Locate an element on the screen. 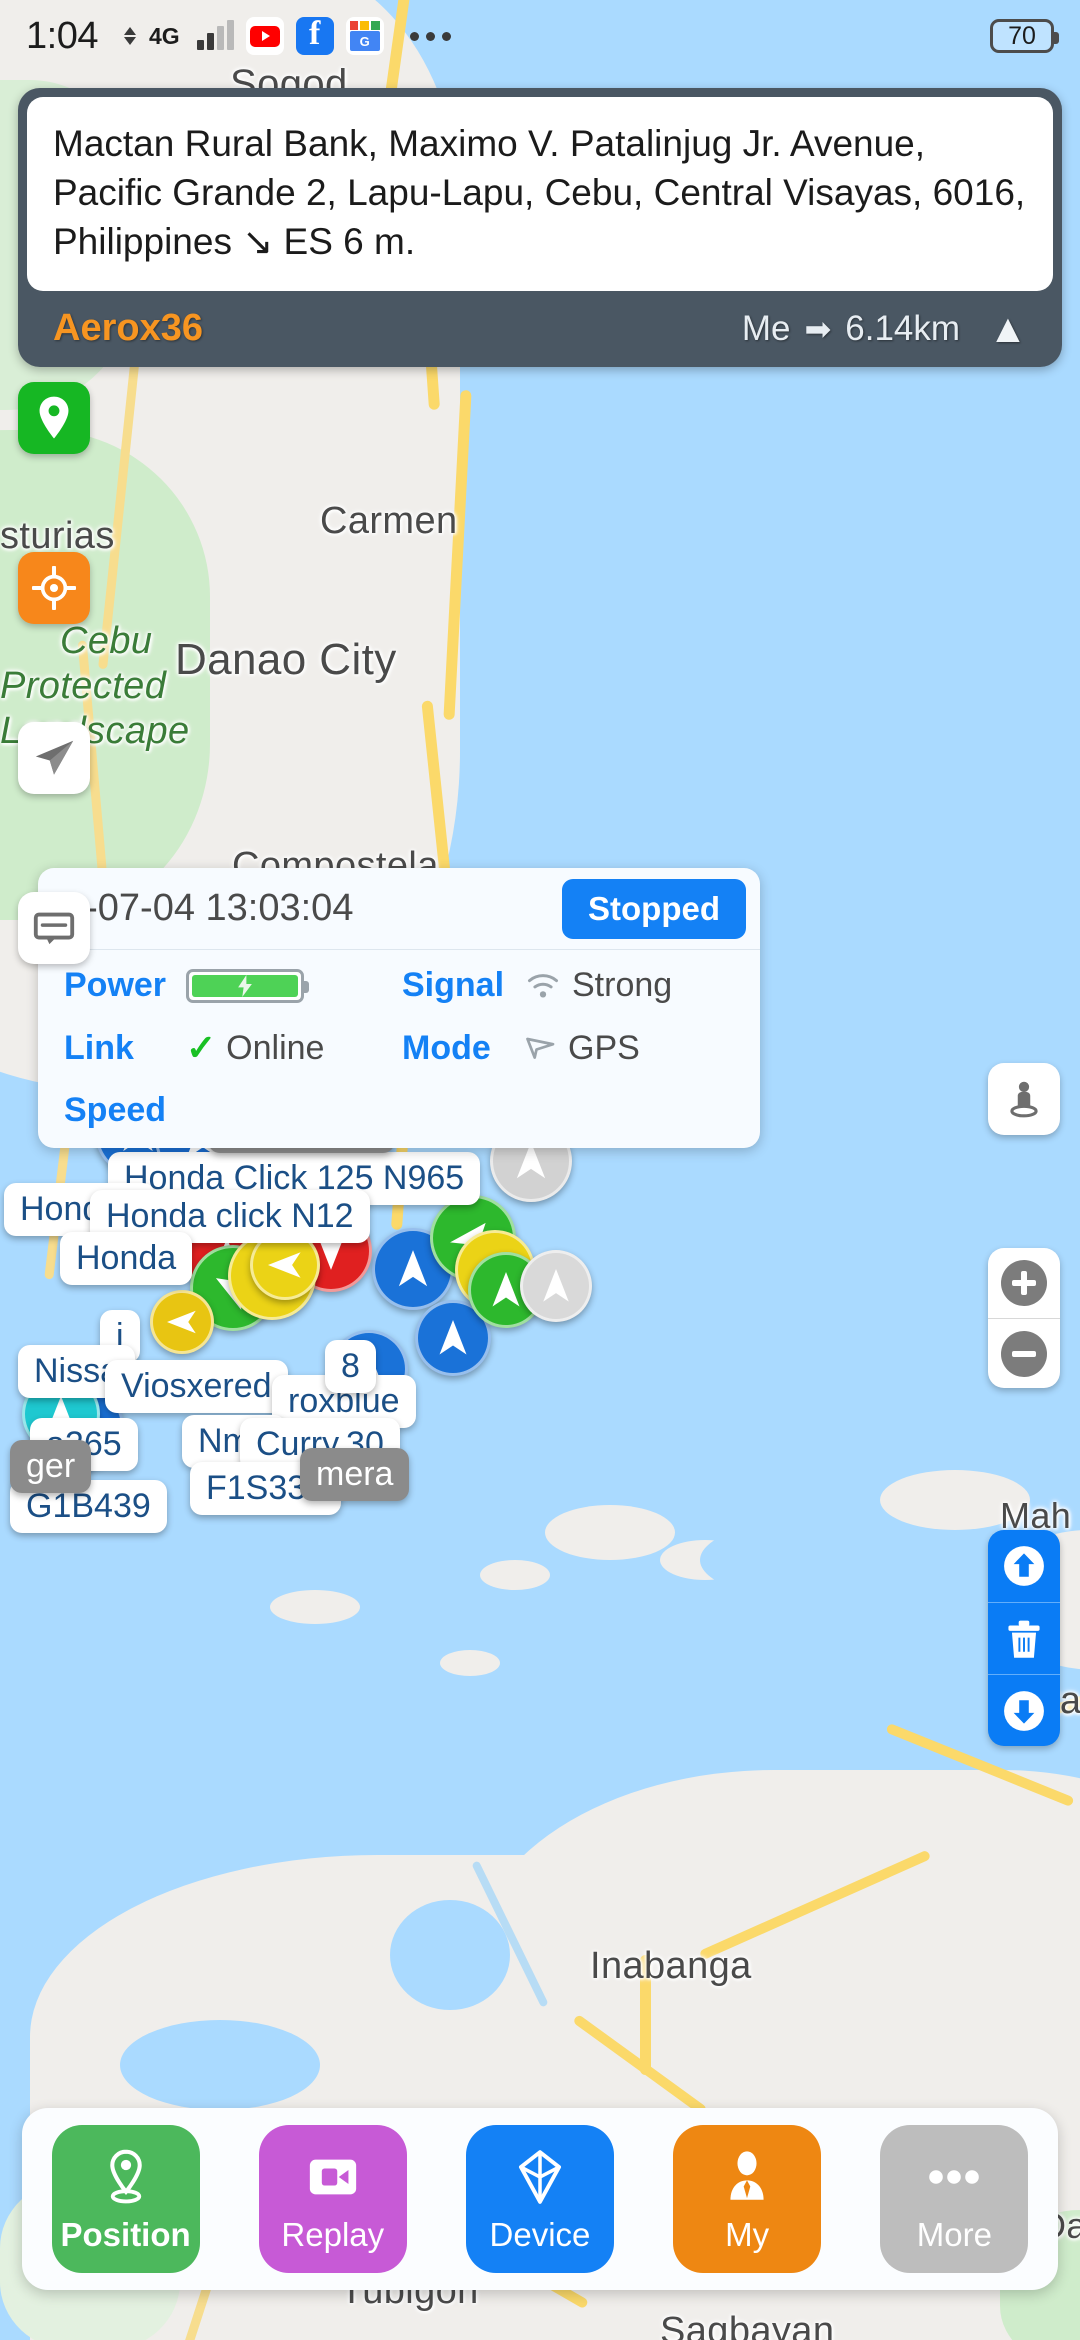 This screenshot has height=2340, width=1080. power-row: Power is located at coordinates (233, 985).